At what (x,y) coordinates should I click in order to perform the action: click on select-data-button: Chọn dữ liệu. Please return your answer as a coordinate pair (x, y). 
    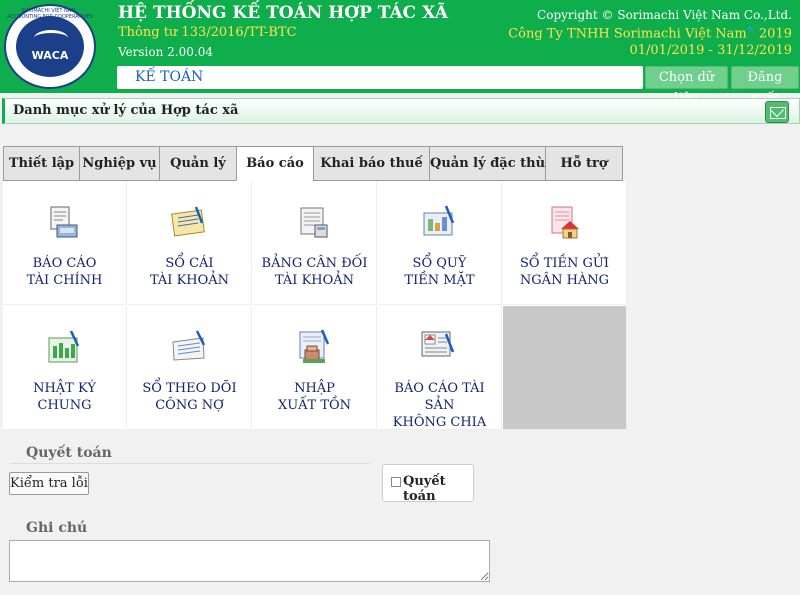
    Looking at the image, I should click on (686, 86).